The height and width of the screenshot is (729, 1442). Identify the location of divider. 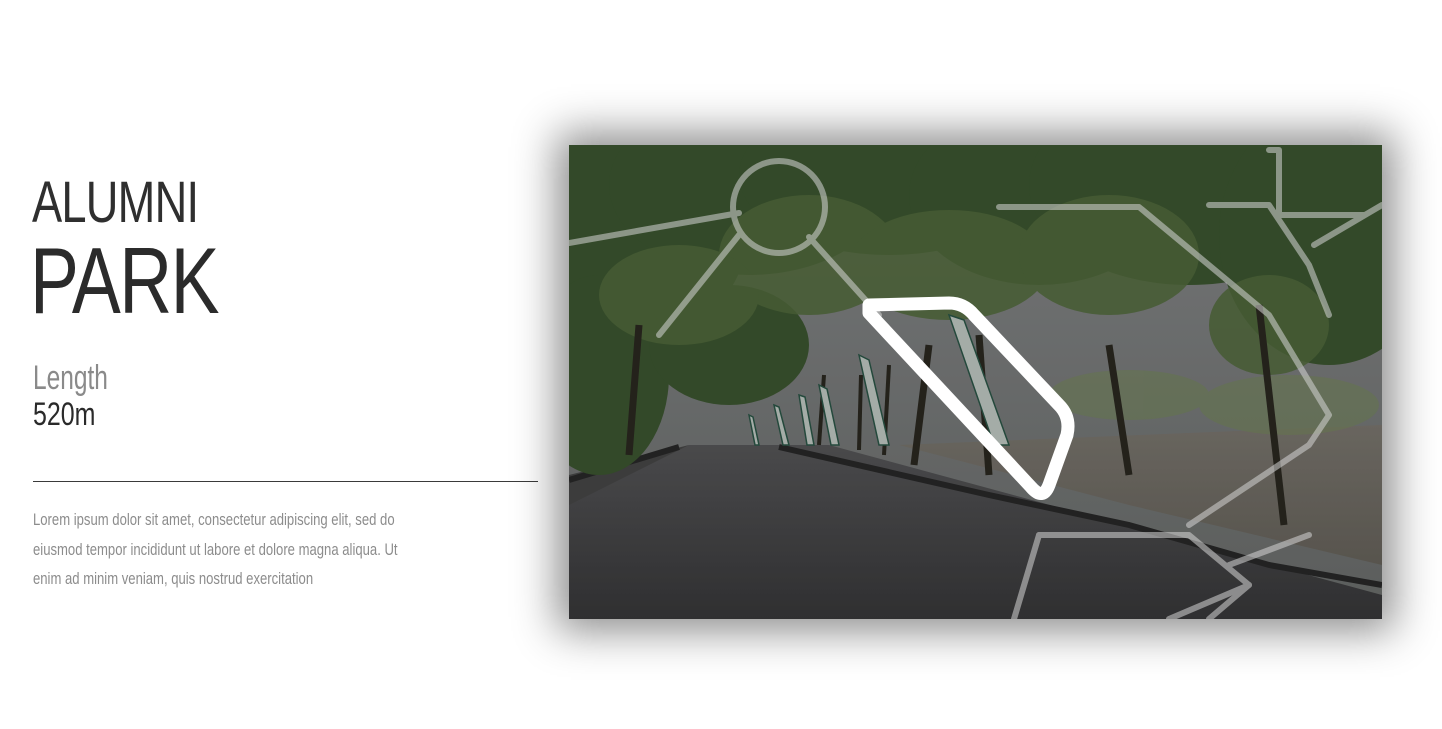
(285, 481).